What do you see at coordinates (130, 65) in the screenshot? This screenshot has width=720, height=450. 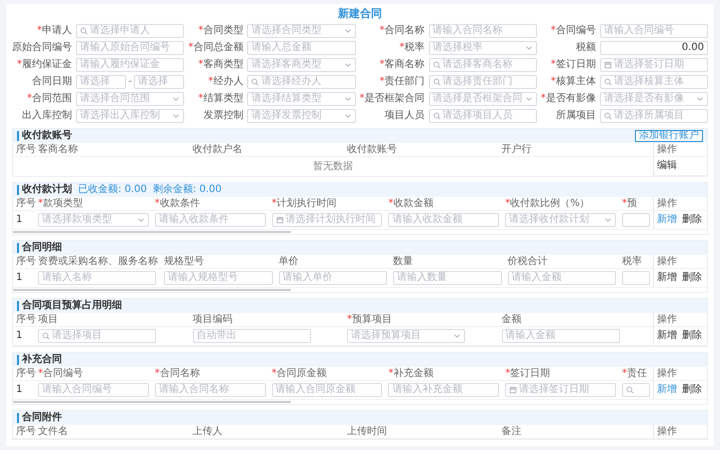 I see `input-field: 请输入履约保证金` at bounding box center [130, 65].